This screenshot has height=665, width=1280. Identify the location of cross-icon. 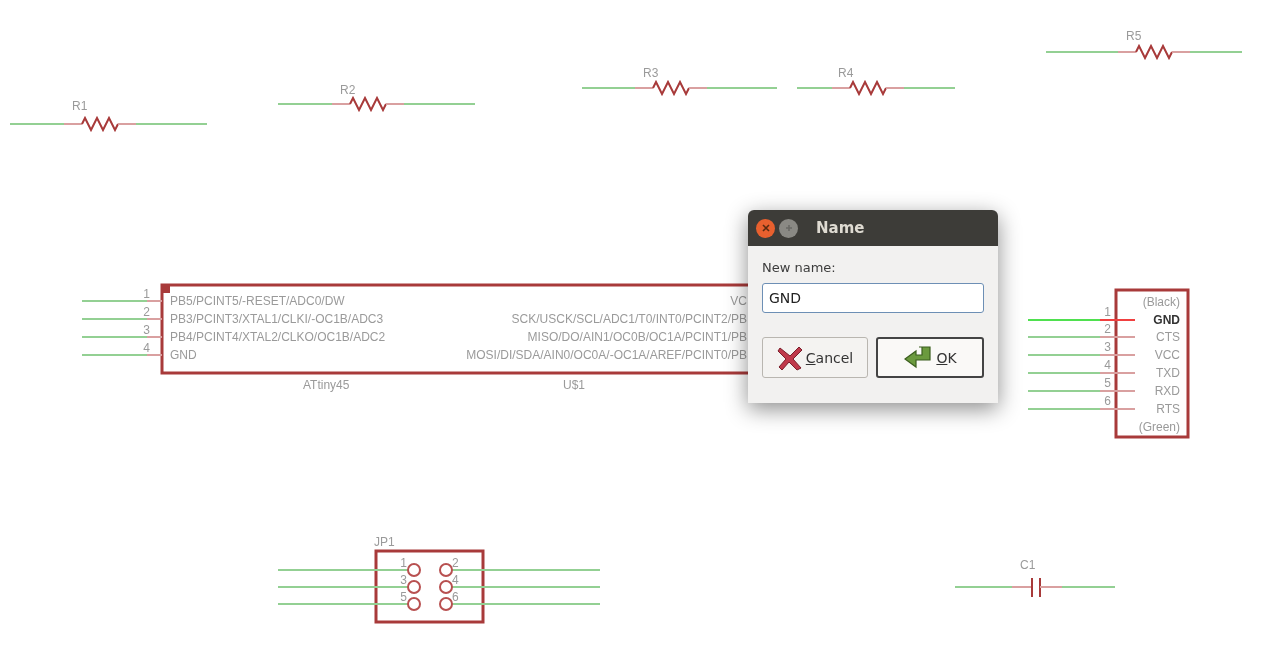
(789, 357).